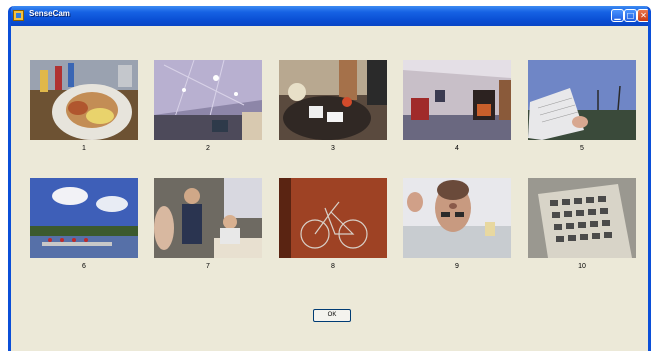 This screenshot has height=351, width=653. Describe the element at coordinates (329, 16) in the screenshot. I see `title-bar: SenseCam ▁ □ ✕` at that location.